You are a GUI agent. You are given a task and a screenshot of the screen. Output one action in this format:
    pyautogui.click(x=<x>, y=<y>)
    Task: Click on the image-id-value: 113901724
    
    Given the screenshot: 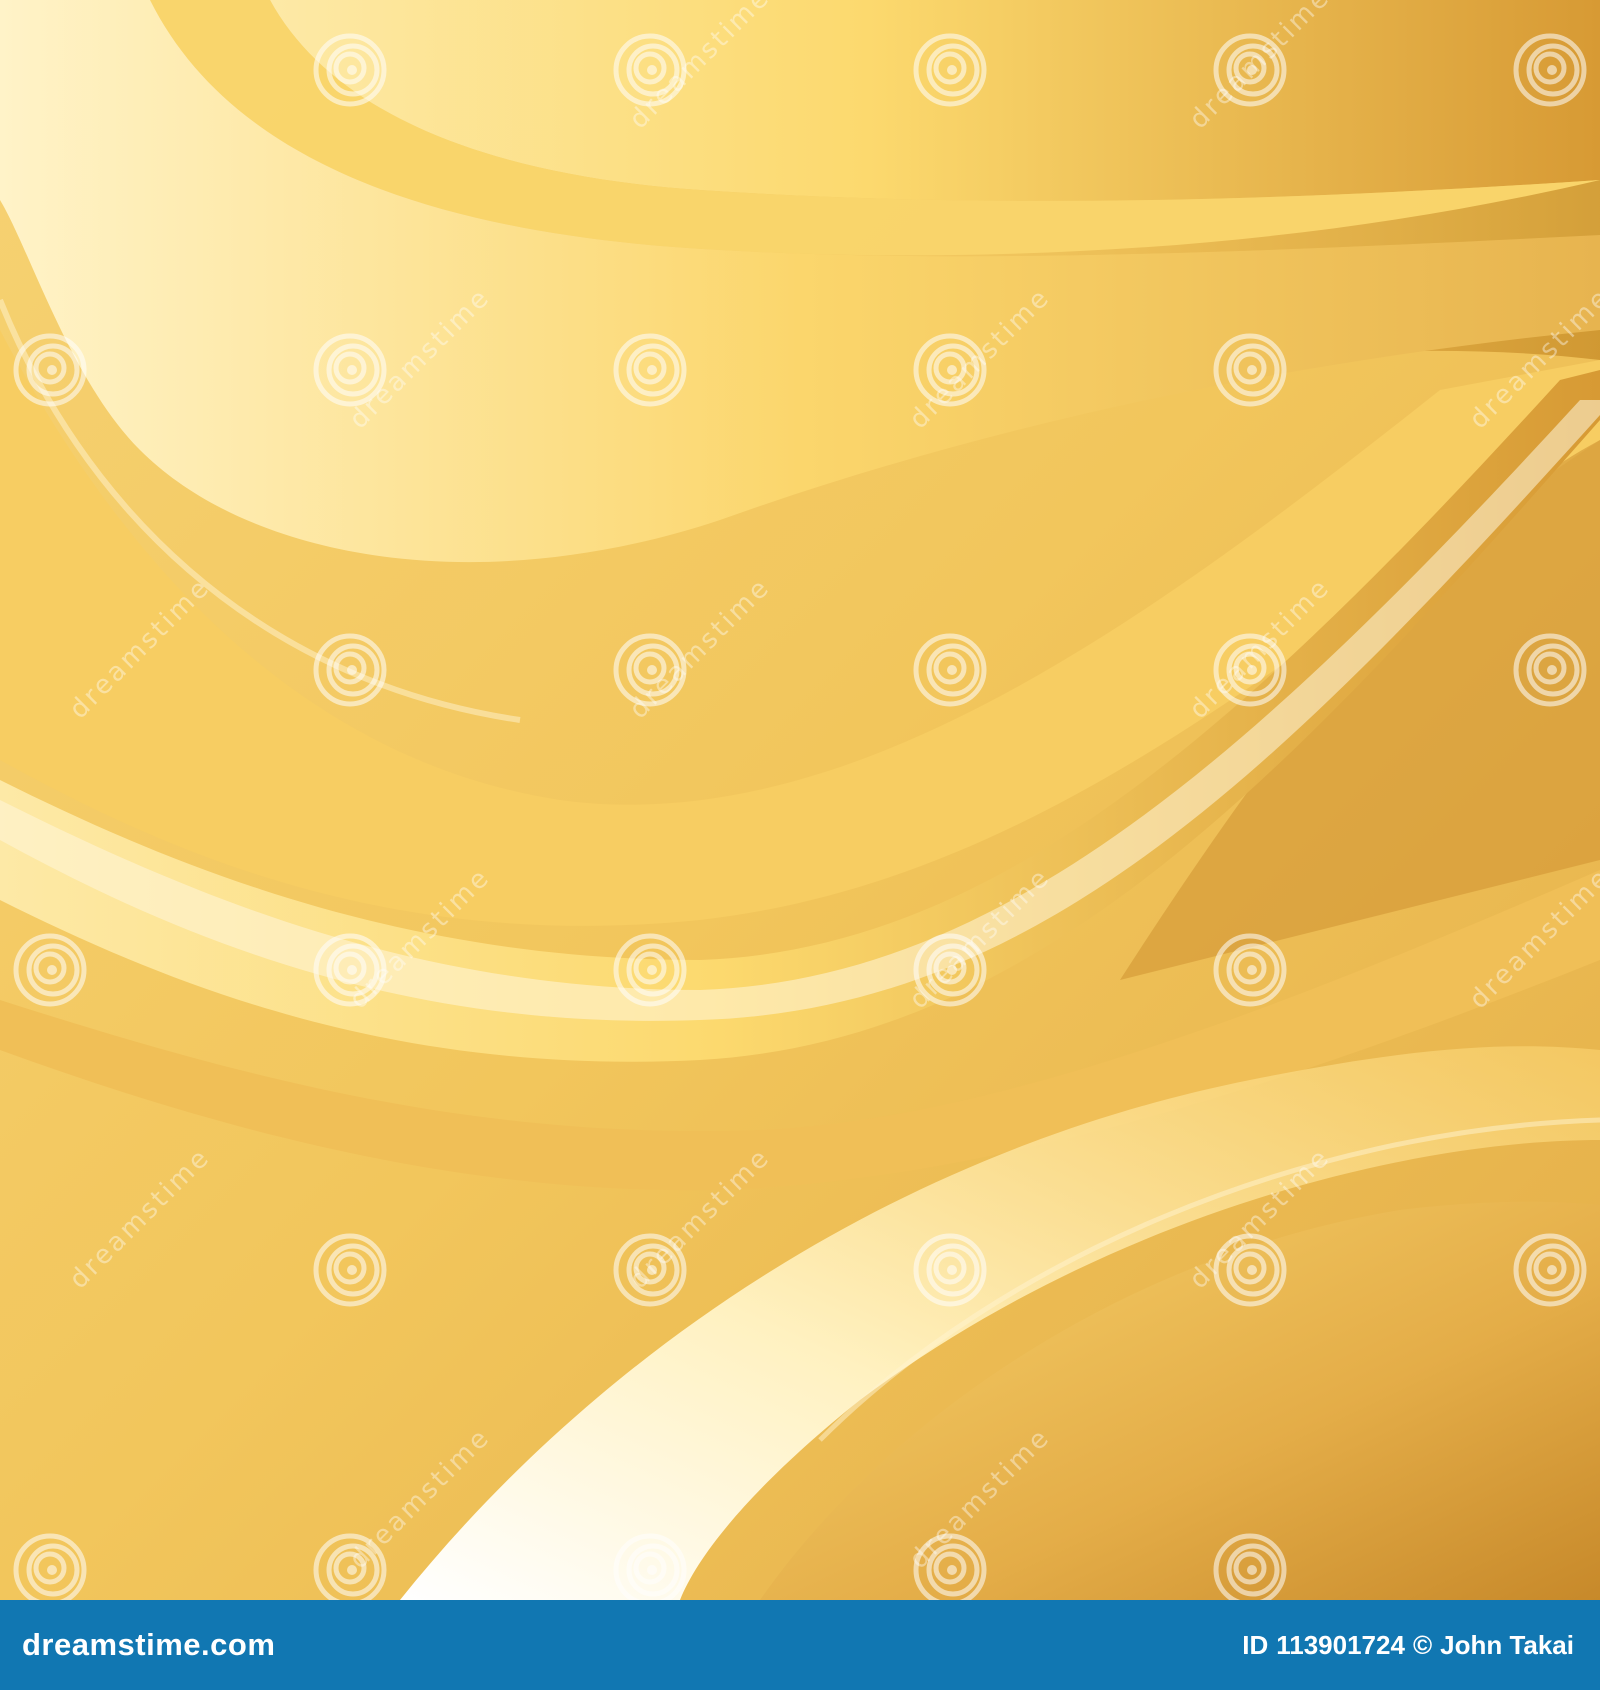 What is the action you would take?
    pyautogui.click(x=1340, y=1644)
    